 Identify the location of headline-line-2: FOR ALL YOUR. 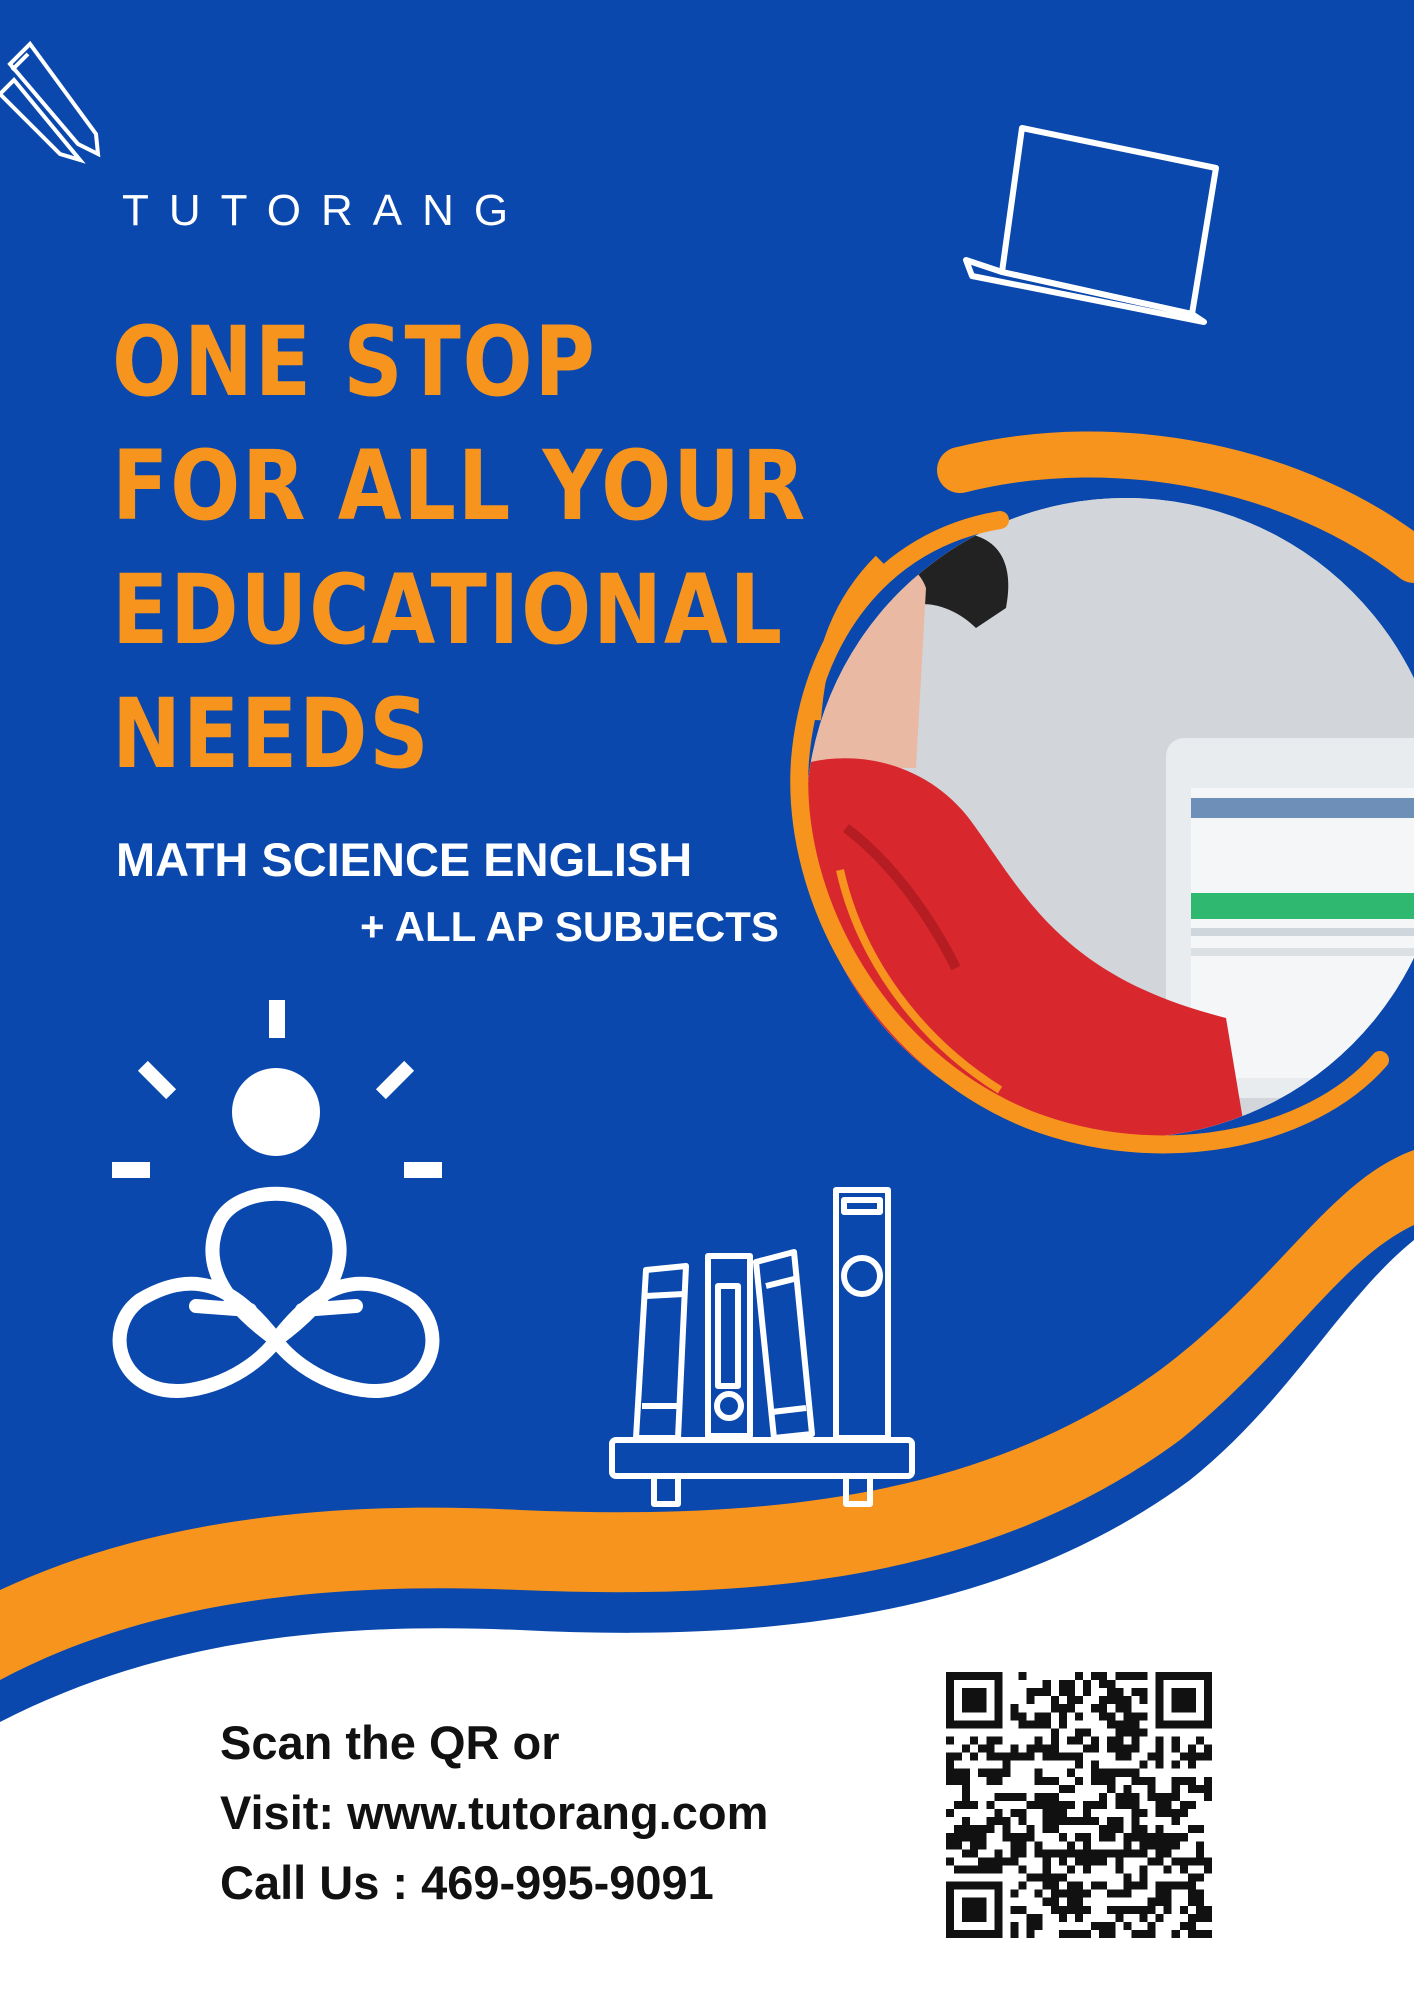
(460, 486).